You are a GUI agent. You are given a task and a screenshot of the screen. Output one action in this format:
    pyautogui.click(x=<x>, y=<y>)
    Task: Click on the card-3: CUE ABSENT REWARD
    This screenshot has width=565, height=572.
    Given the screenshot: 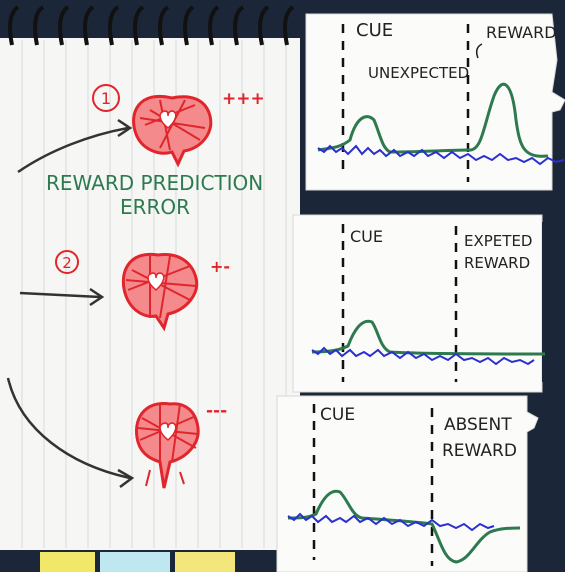 What is the action you would take?
    pyautogui.click(x=407, y=483)
    